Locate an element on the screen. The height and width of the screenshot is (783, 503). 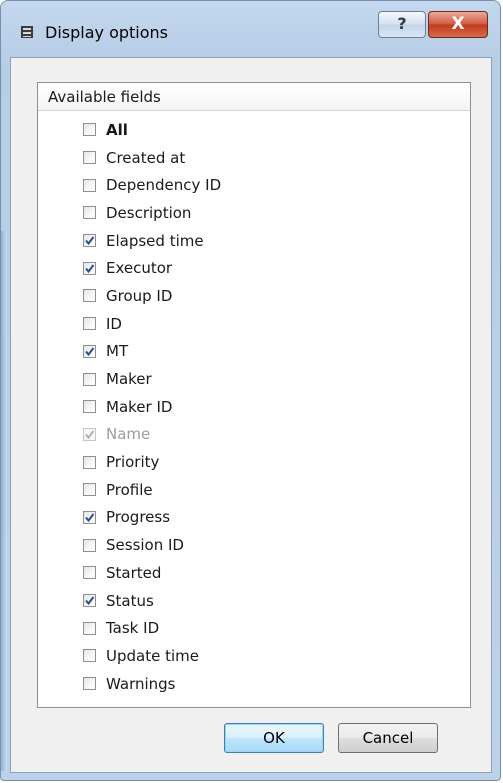
field-option-label: Executor is located at coordinates (139, 268).